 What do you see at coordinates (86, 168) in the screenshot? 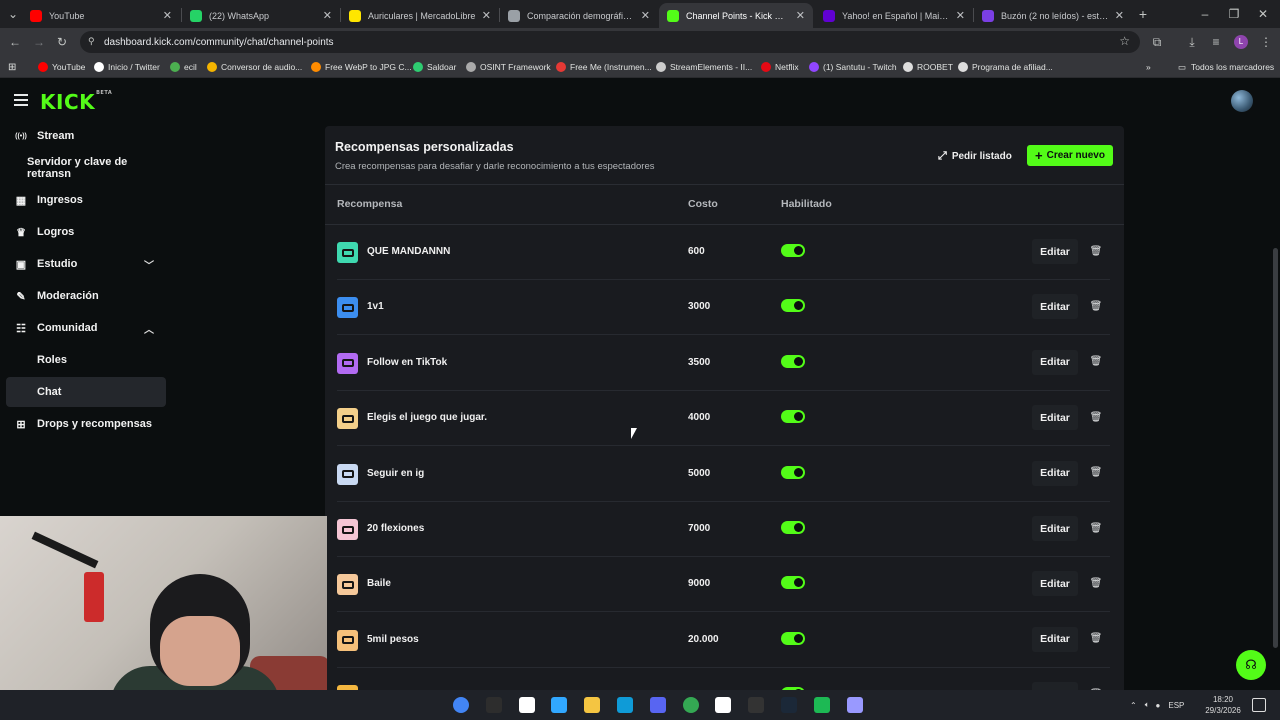
I see `sidebar-item: Servidor y clave de retransn` at bounding box center [86, 168].